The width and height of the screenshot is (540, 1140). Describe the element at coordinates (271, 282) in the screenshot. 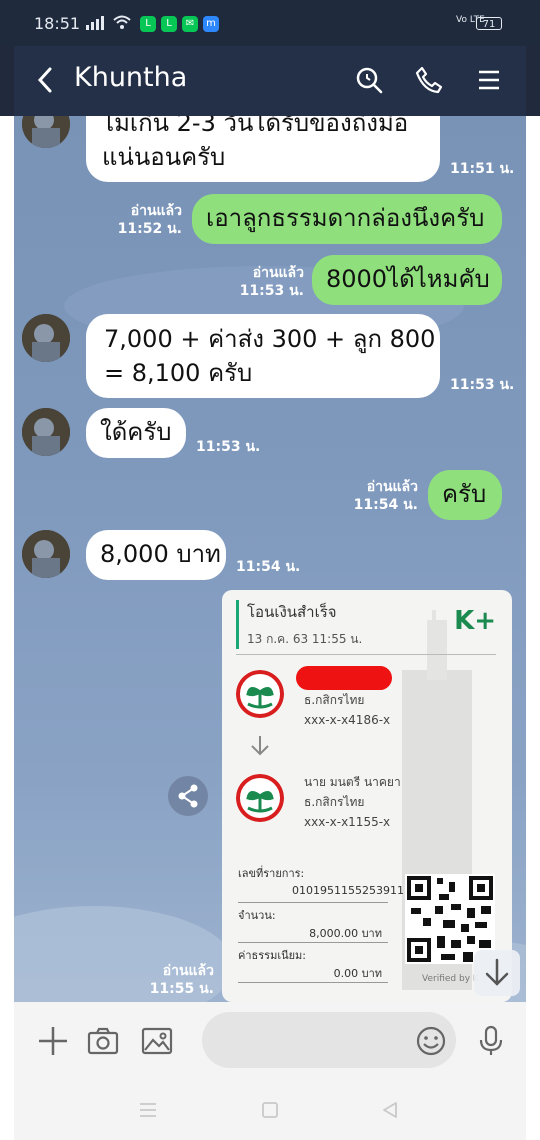

I see `read-receipt: อ่านแล้ว 11:53 น.` at that location.